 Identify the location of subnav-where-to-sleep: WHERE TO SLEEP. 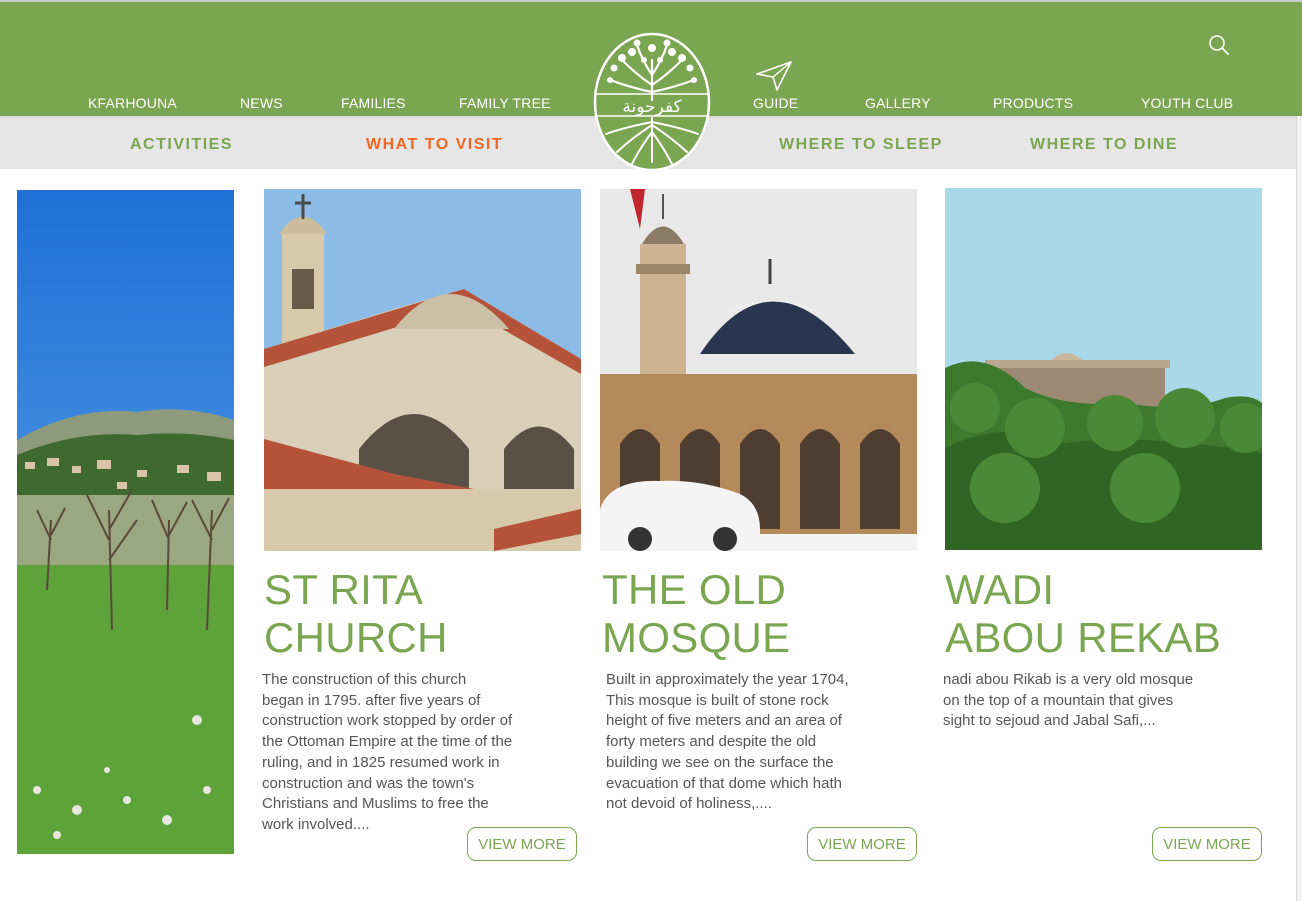
(861, 145).